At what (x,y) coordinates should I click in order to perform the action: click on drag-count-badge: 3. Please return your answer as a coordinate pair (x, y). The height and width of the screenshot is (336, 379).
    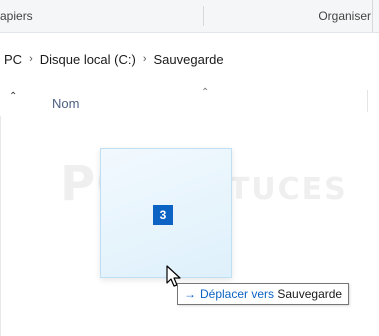
    Looking at the image, I should click on (163, 215).